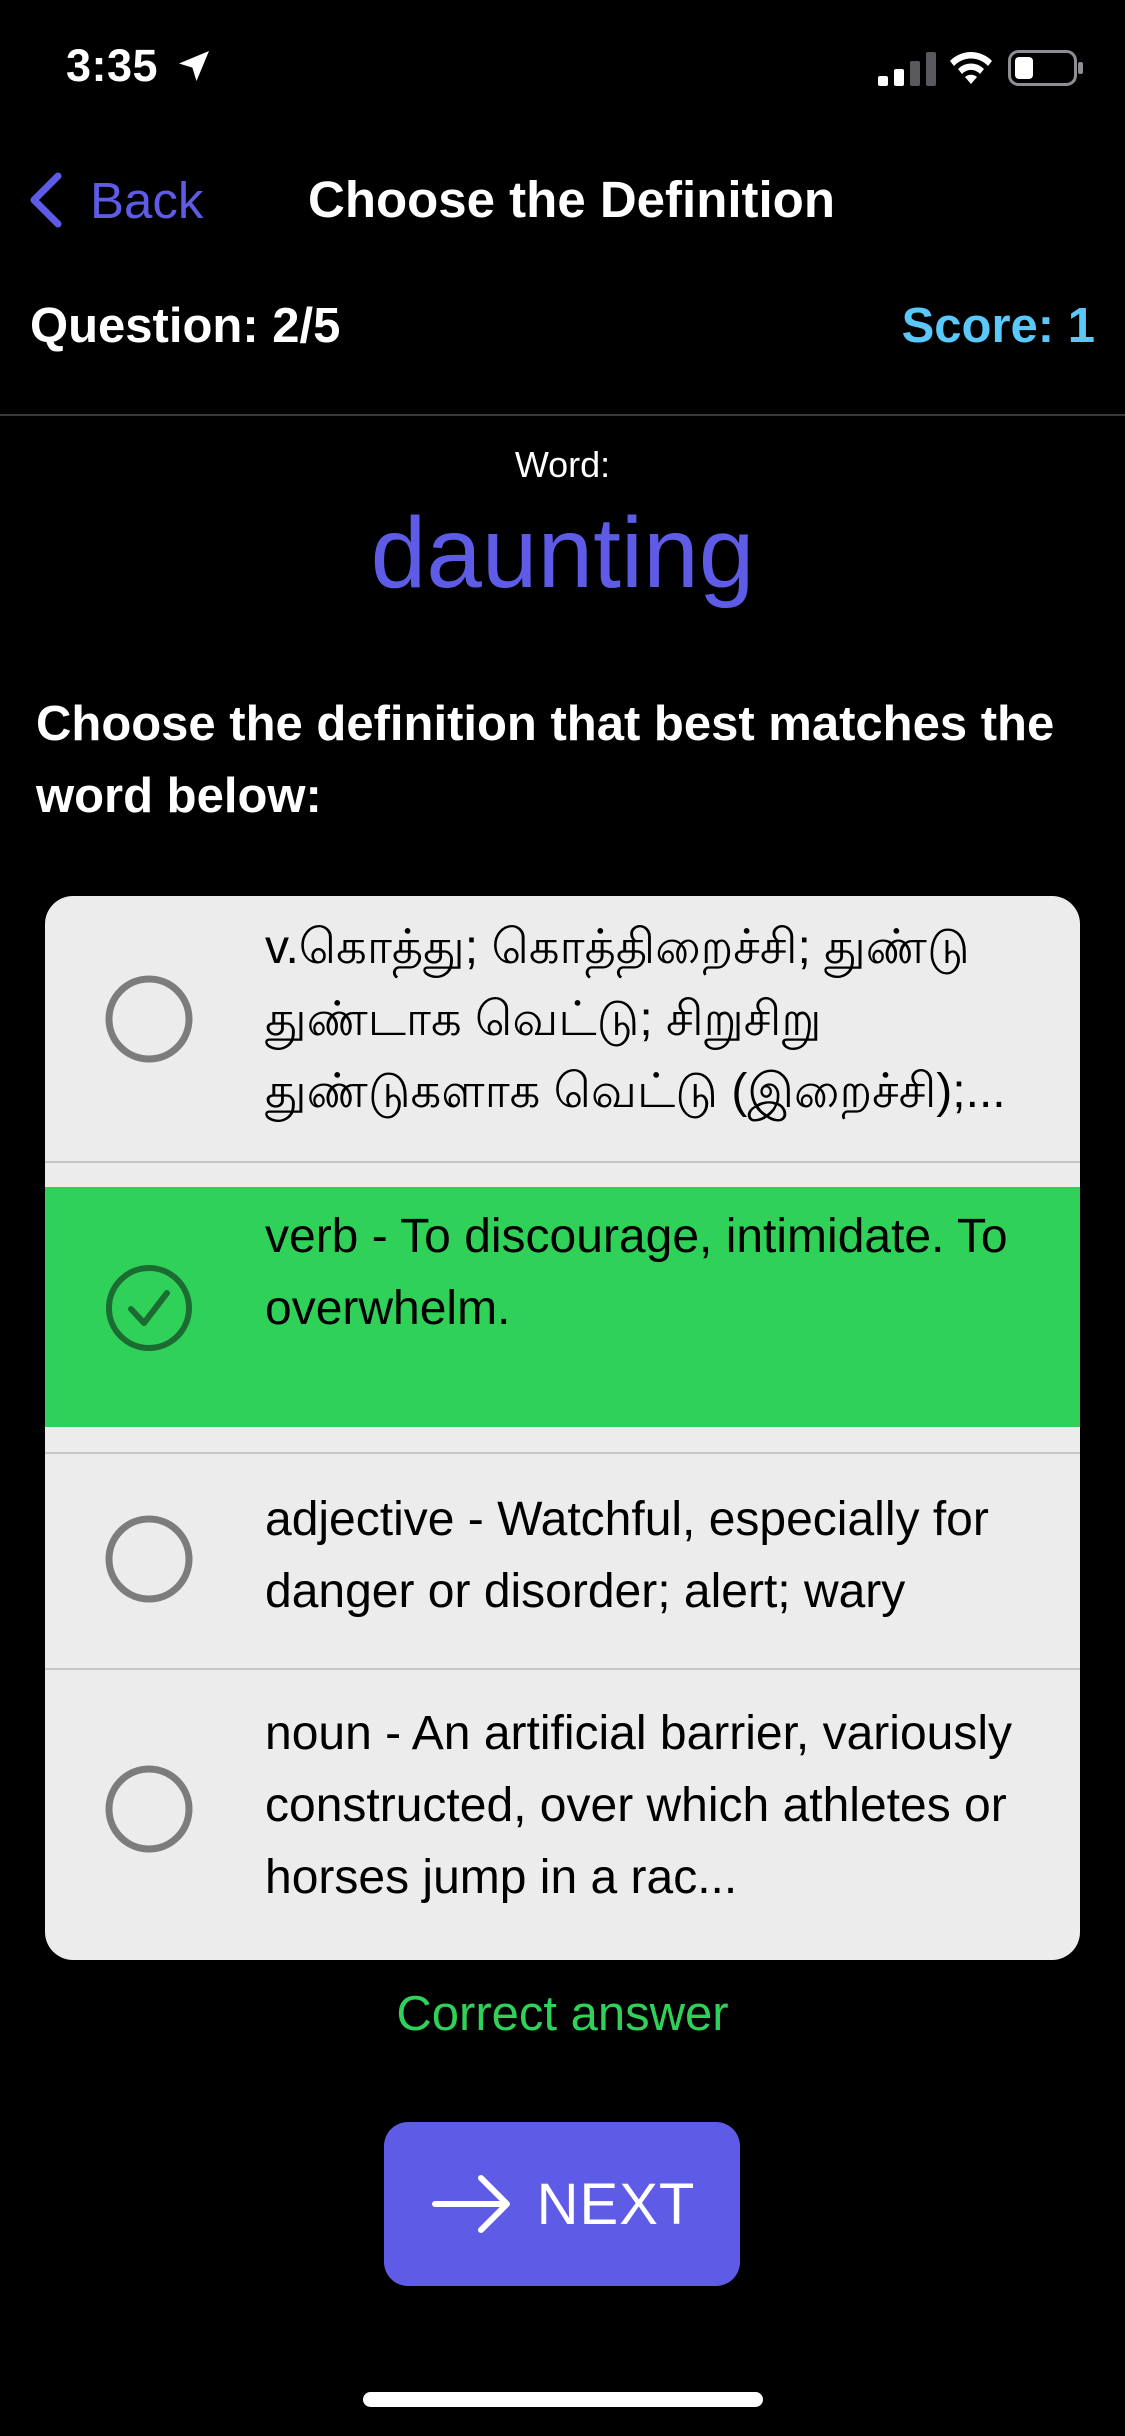 This screenshot has height=2436, width=1125. What do you see at coordinates (46, 200) in the screenshot?
I see `chevron-left-icon` at bounding box center [46, 200].